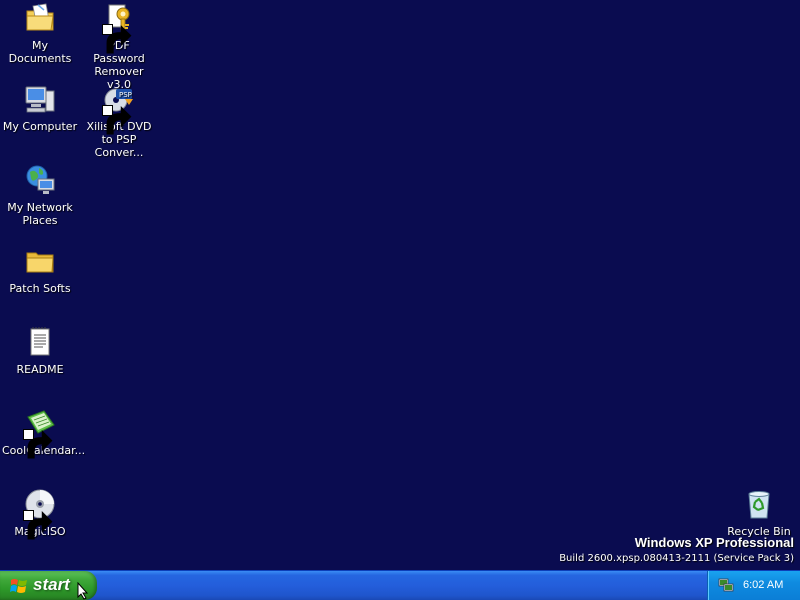 This screenshot has height=600, width=800. I want to click on magiciso-disc-icon, so click(39, 514).